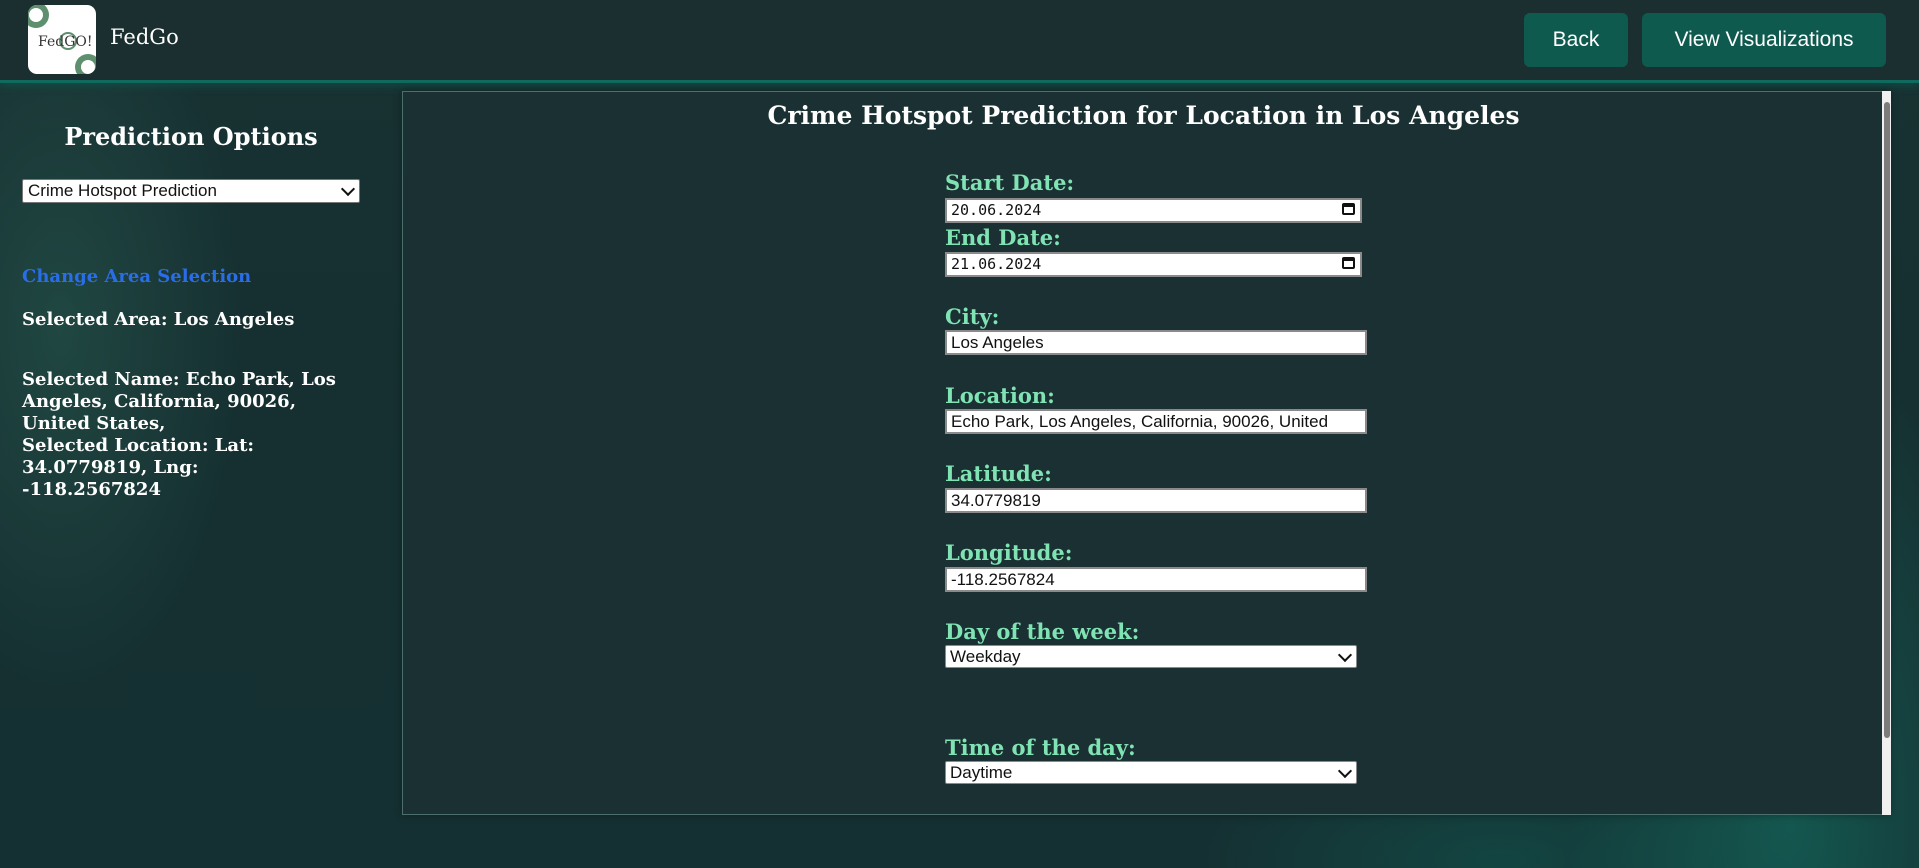 This screenshot has height=868, width=1919. What do you see at coordinates (981, 772) in the screenshot?
I see `time-of-day-value: Daytime` at bounding box center [981, 772].